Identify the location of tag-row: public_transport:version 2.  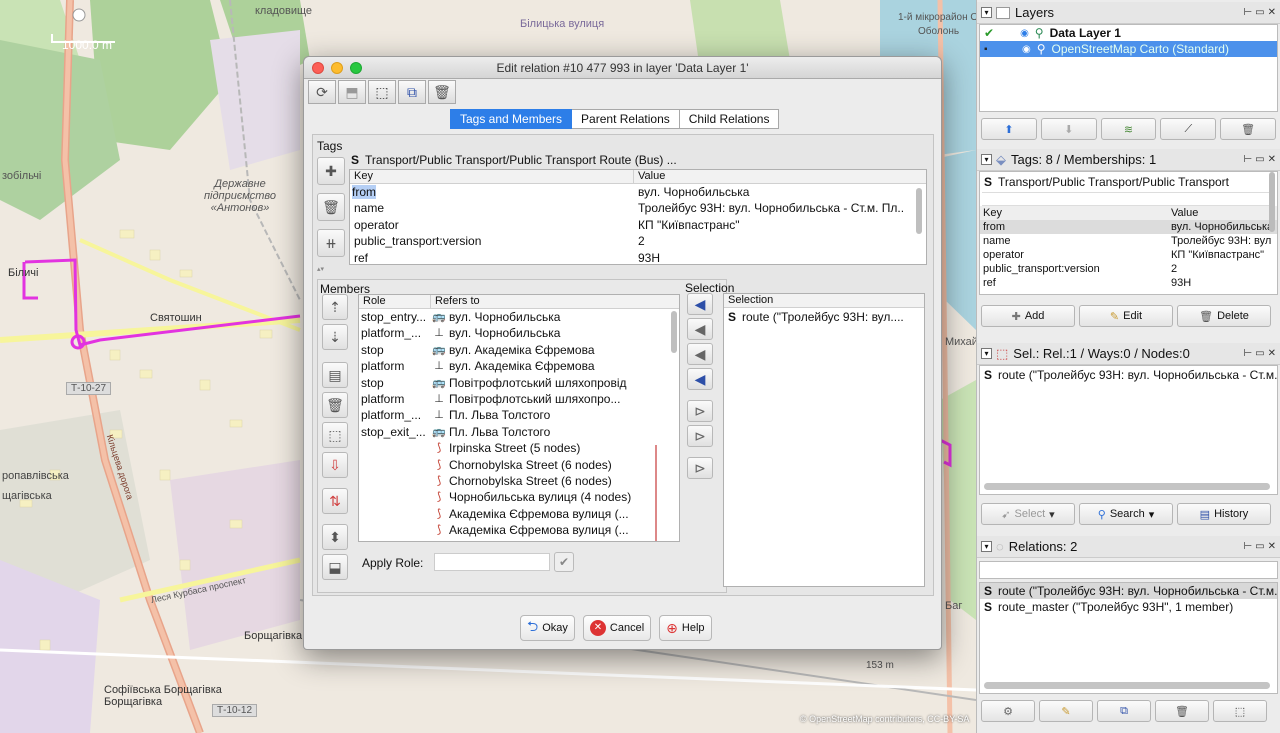
(638, 241).